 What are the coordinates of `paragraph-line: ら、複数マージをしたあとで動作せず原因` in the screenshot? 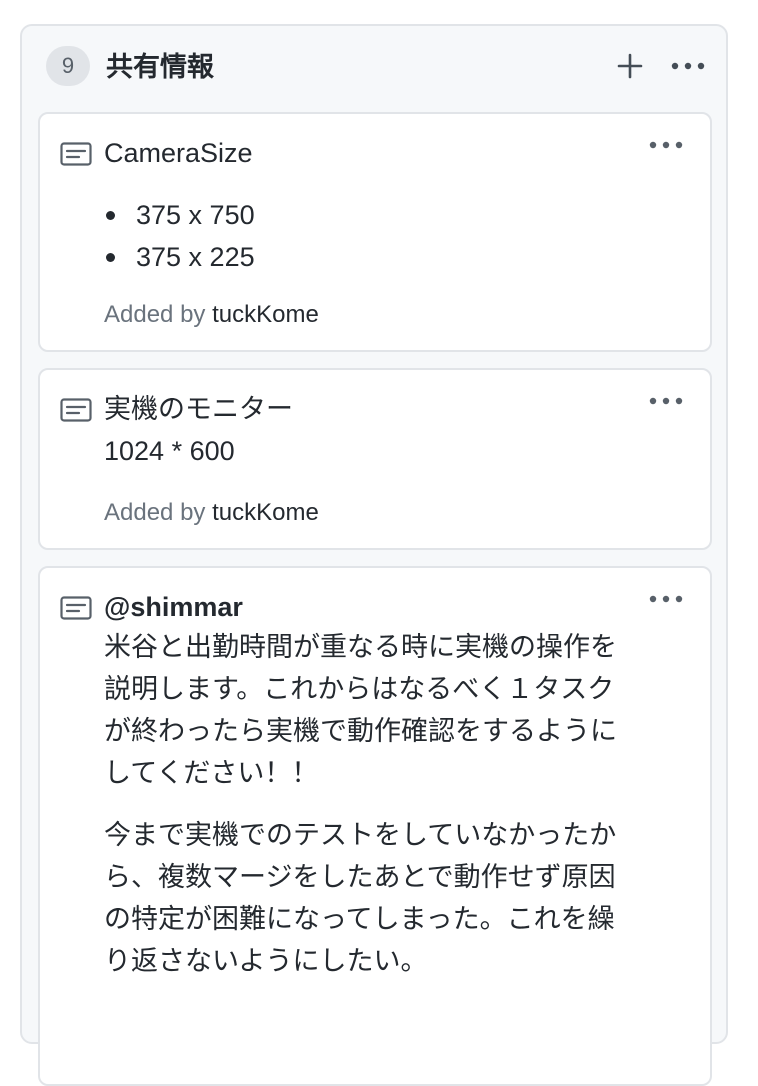 It's located at (360, 877).